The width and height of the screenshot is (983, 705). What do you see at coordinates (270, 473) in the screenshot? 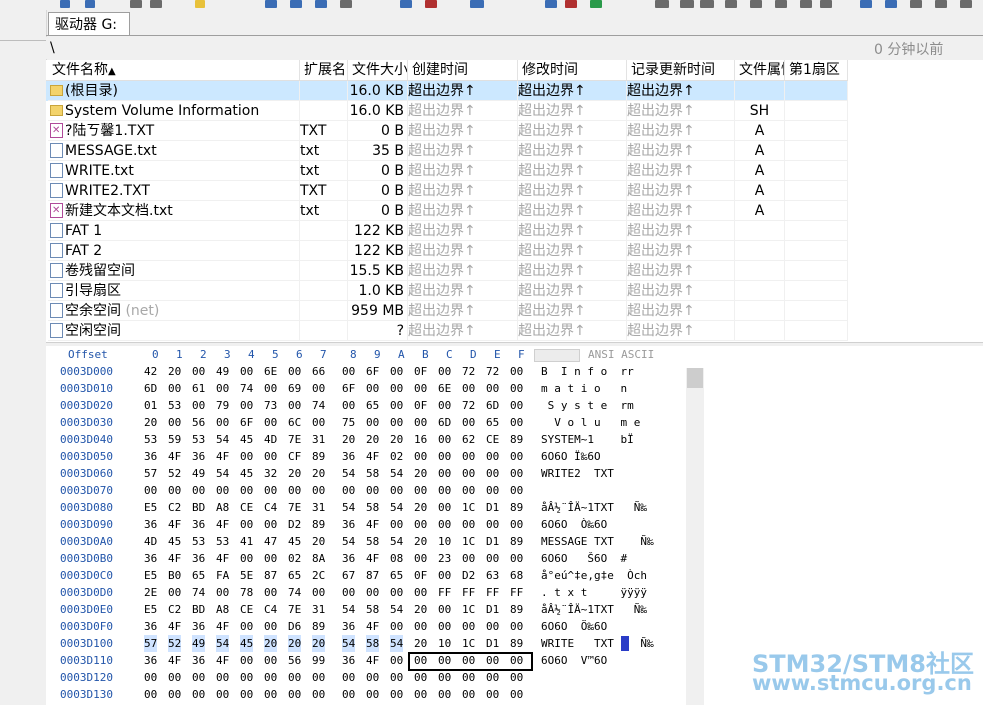
I see `hex-byte: 32` at bounding box center [270, 473].